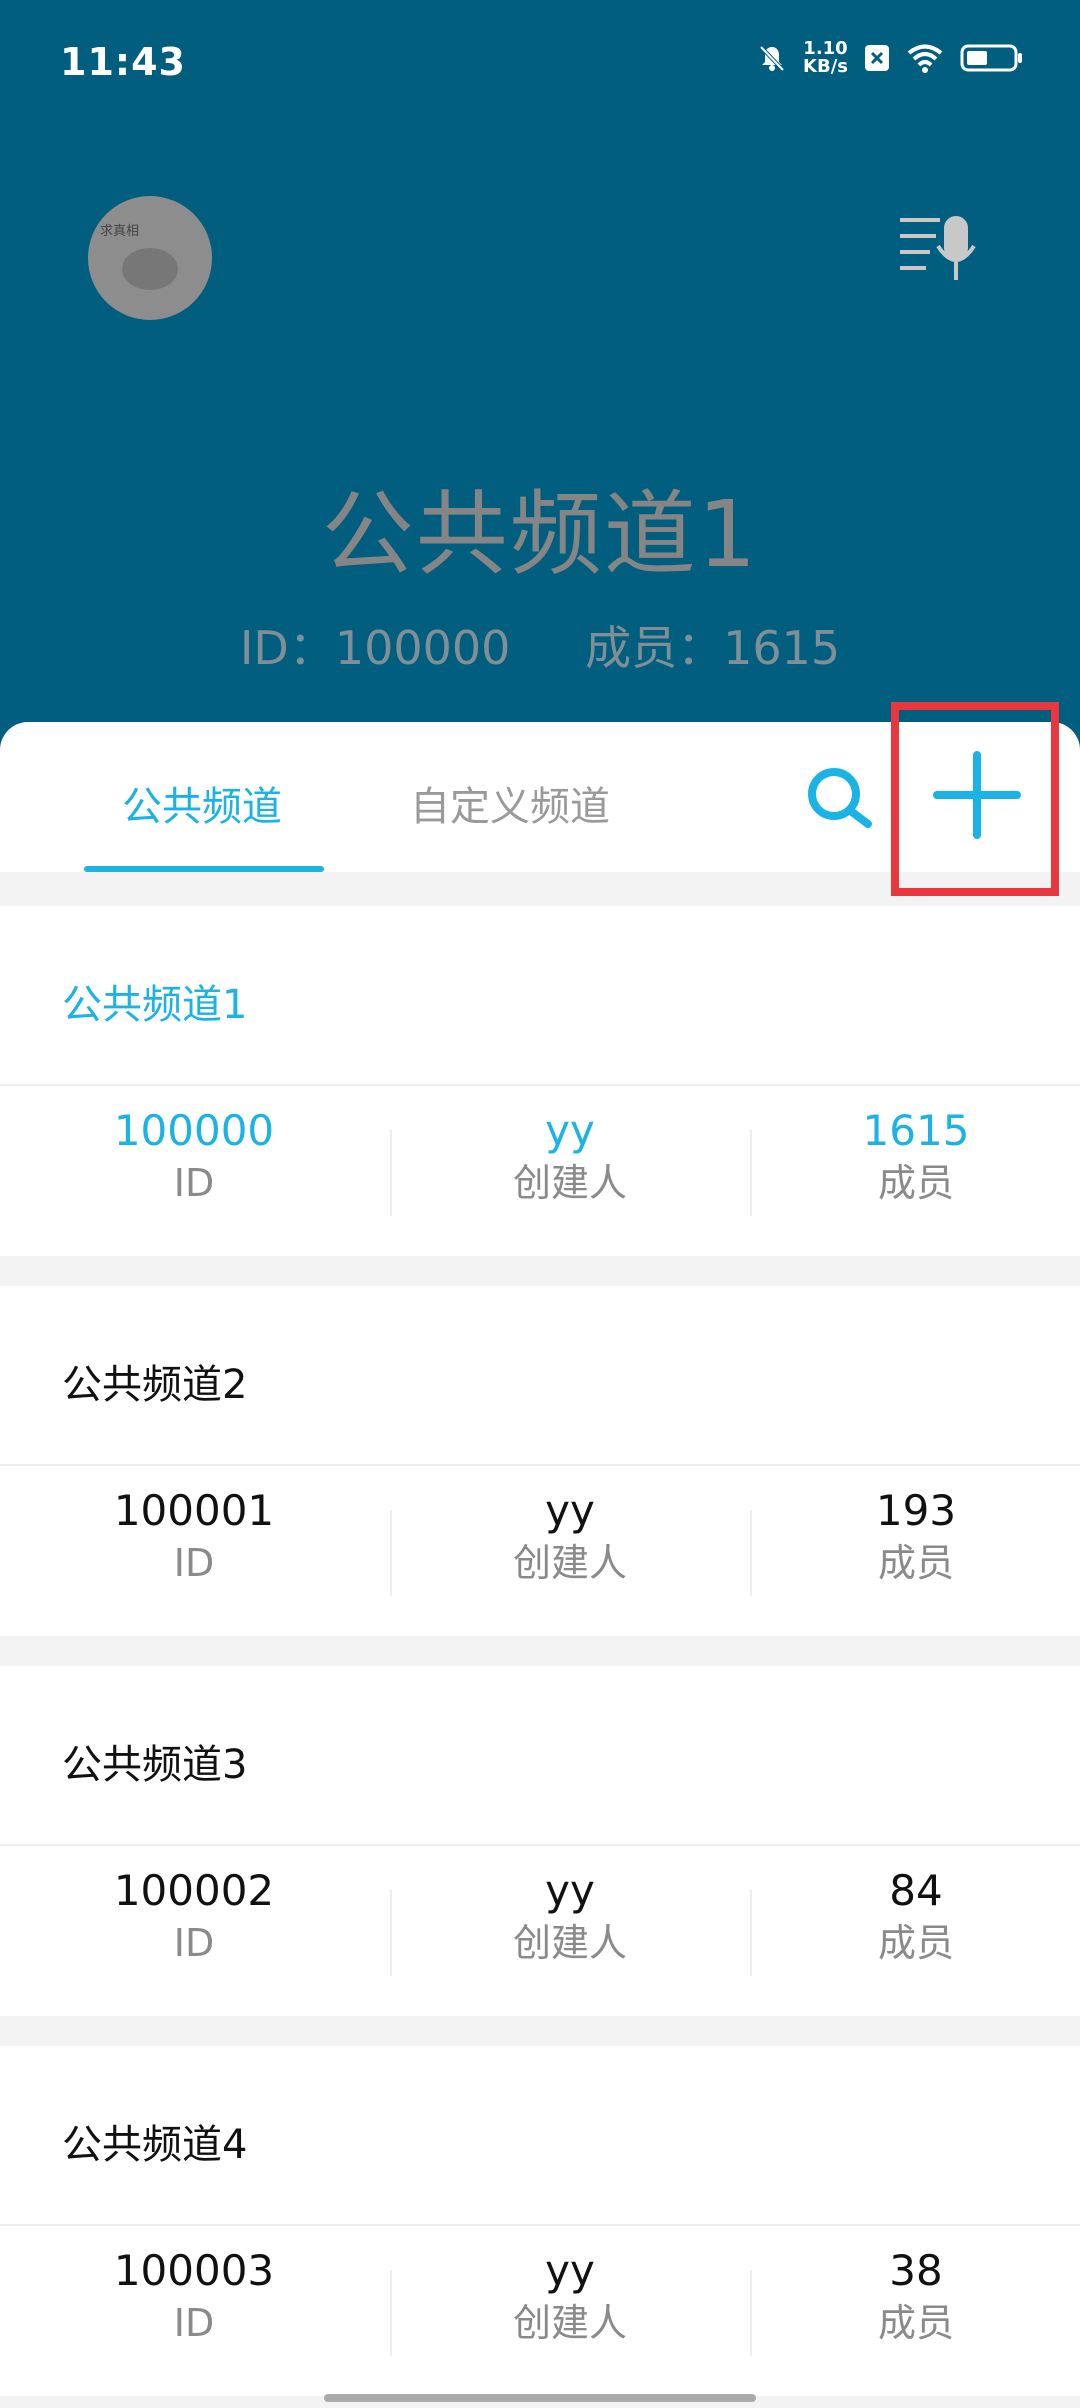 This screenshot has width=1080, height=2408. Describe the element at coordinates (194, 1535) in the screenshot. I see `channel-id-stat: 100001 ID` at that location.